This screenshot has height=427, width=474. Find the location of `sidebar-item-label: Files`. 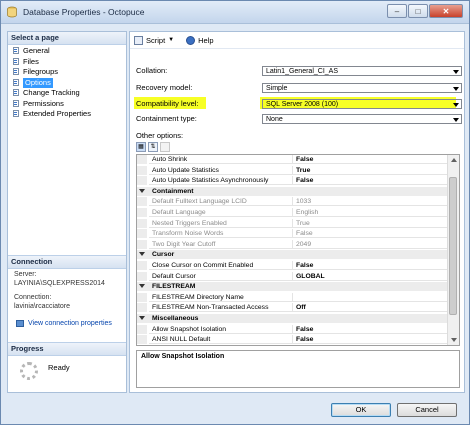

sidebar-item-label: Files is located at coordinates (31, 61).